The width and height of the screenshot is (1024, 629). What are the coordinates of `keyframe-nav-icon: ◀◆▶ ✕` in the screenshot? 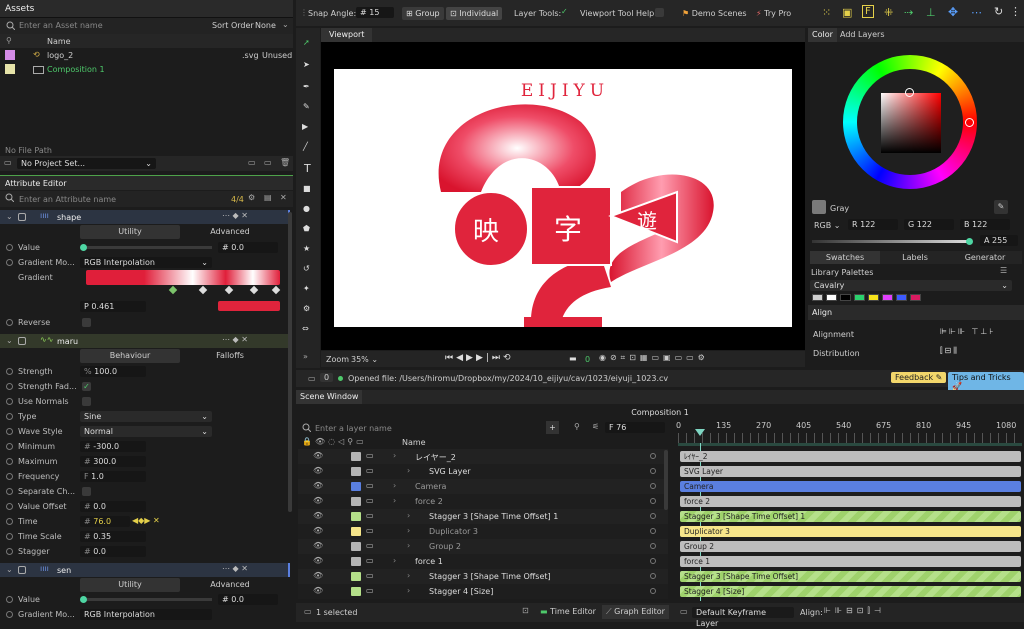 It's located at (146, 520).